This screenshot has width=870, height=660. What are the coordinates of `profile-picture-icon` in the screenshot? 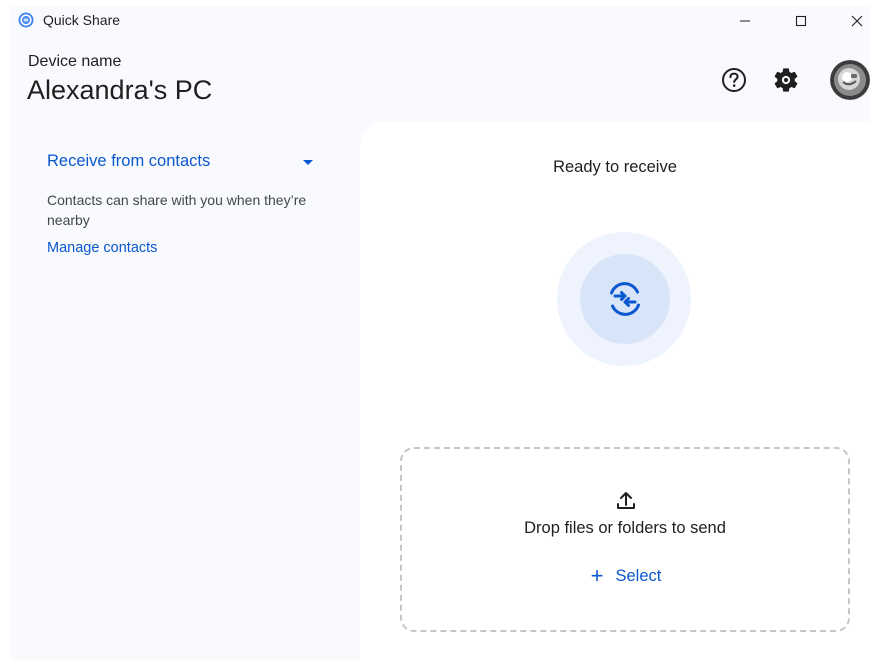 It's located at (850, 80).